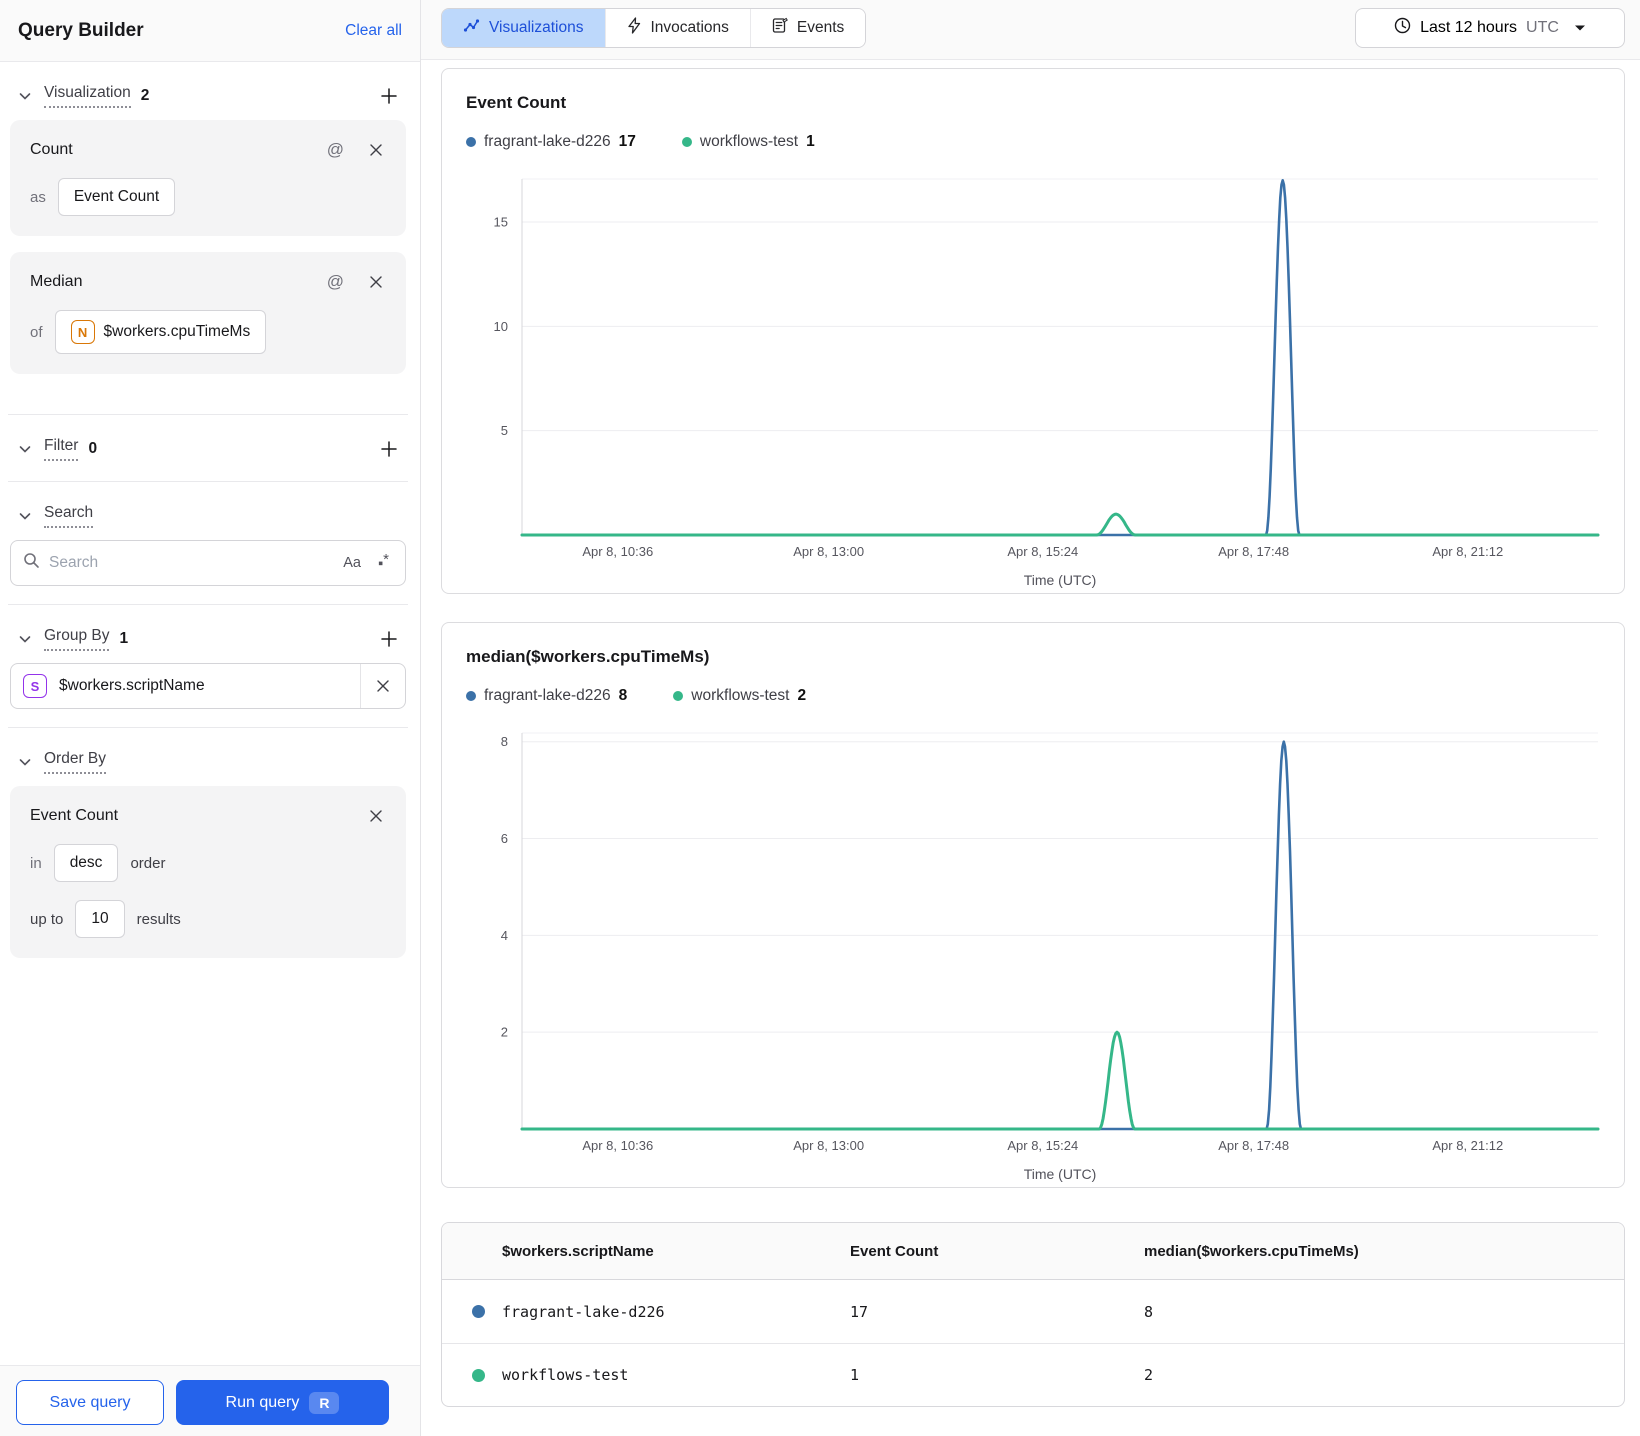  What do you see at coordinates (780, 28) in the screenshot?
I see `events-icon` at bounding box center [780, 28].